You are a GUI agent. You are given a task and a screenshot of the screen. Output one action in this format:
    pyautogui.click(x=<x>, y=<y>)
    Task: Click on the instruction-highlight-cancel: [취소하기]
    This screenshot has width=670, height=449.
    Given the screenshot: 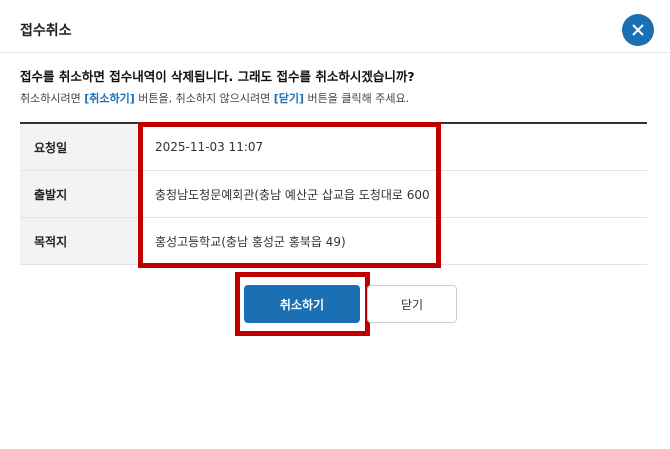 What is the action you would take?
    pyautogui.click(x=109, y=98)
    